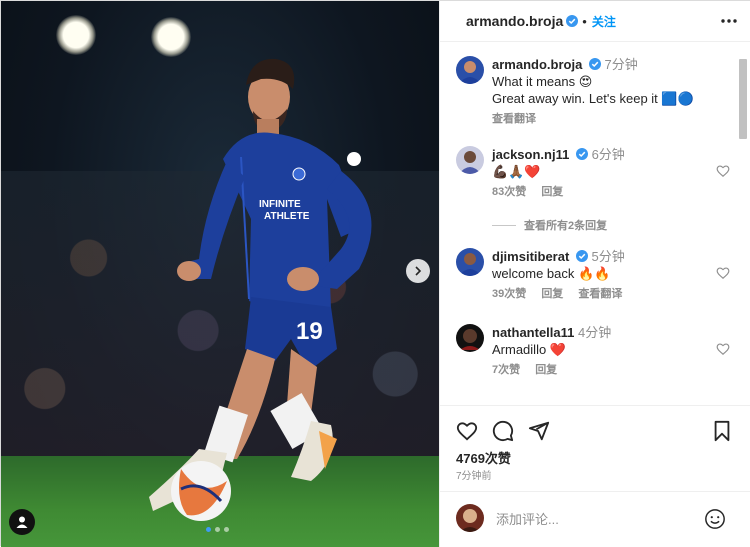  I want to click on comment-username: jackson.nj11, so click(530, 154).